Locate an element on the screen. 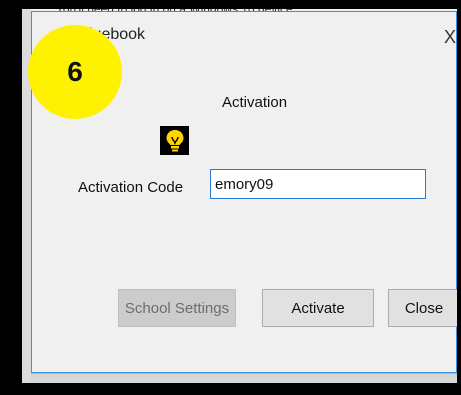 The width and height of the screenshot is (461, 395). frame-border-right is located at coordinates (459, 197).